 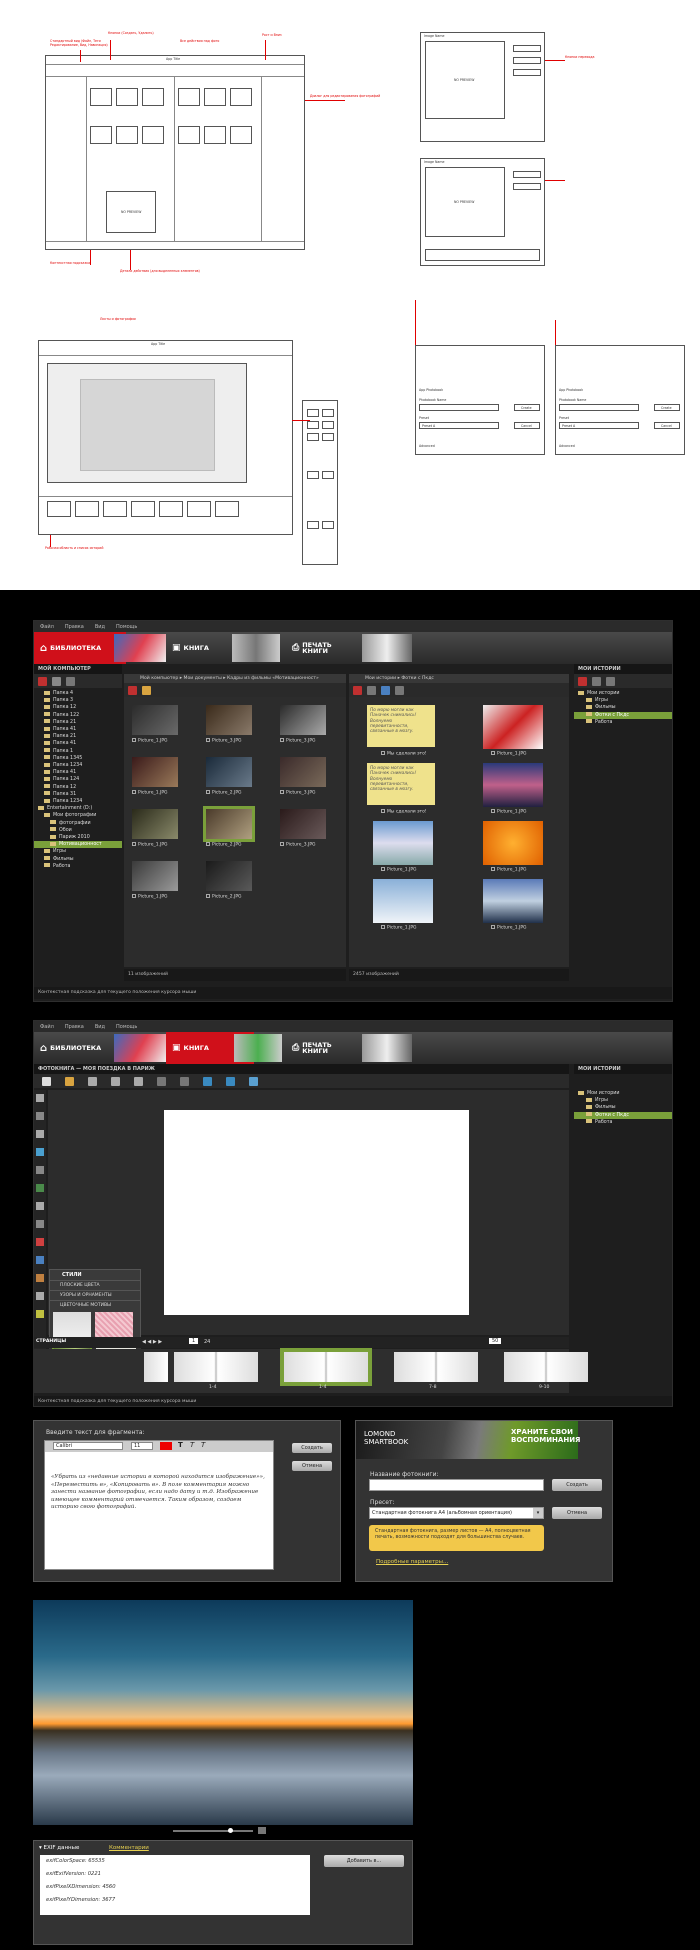 What do you see at coordinates (100, 627) in the screenshot?
I see `menu-view: Вид` at bounding box center [100, 627].